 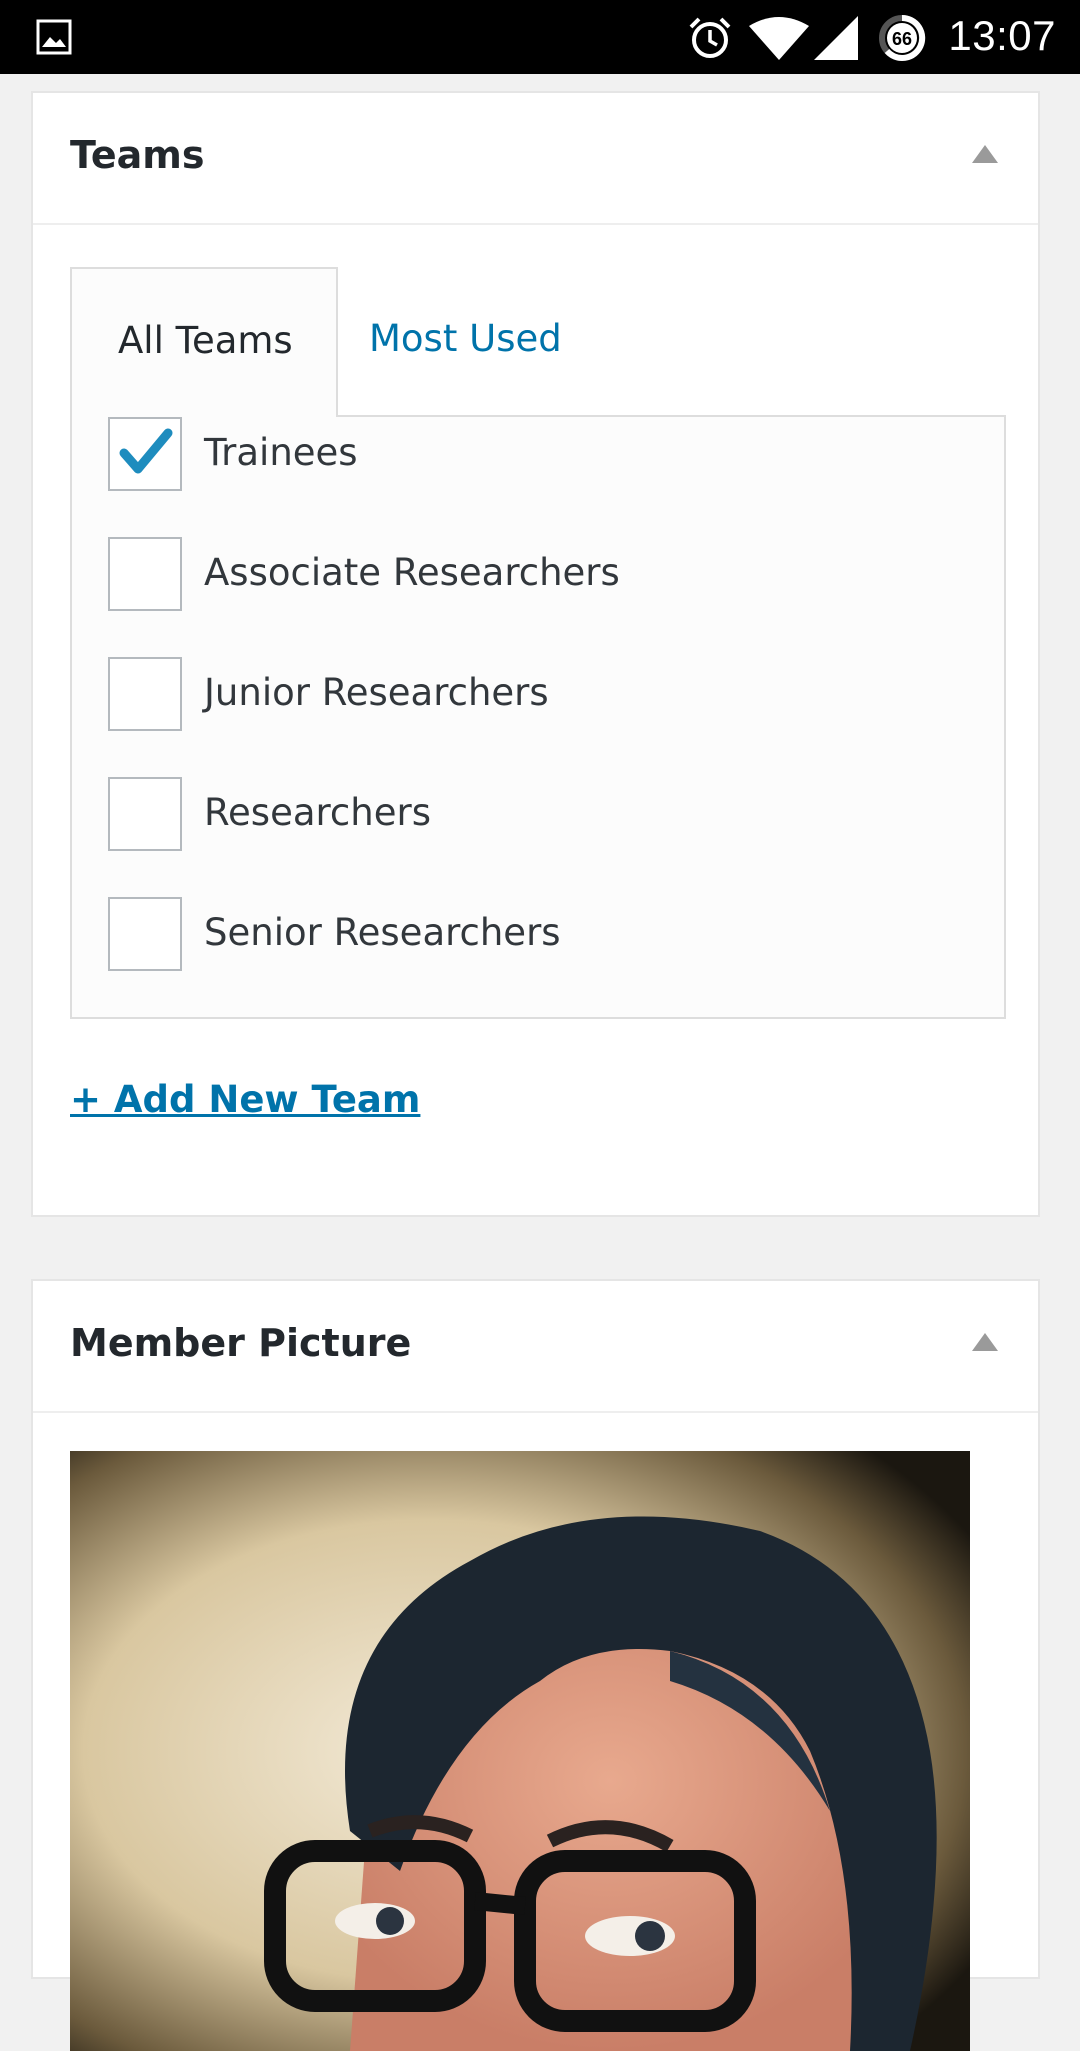 I want to click on tab-label: All Teams, so click(x=205, y=340).